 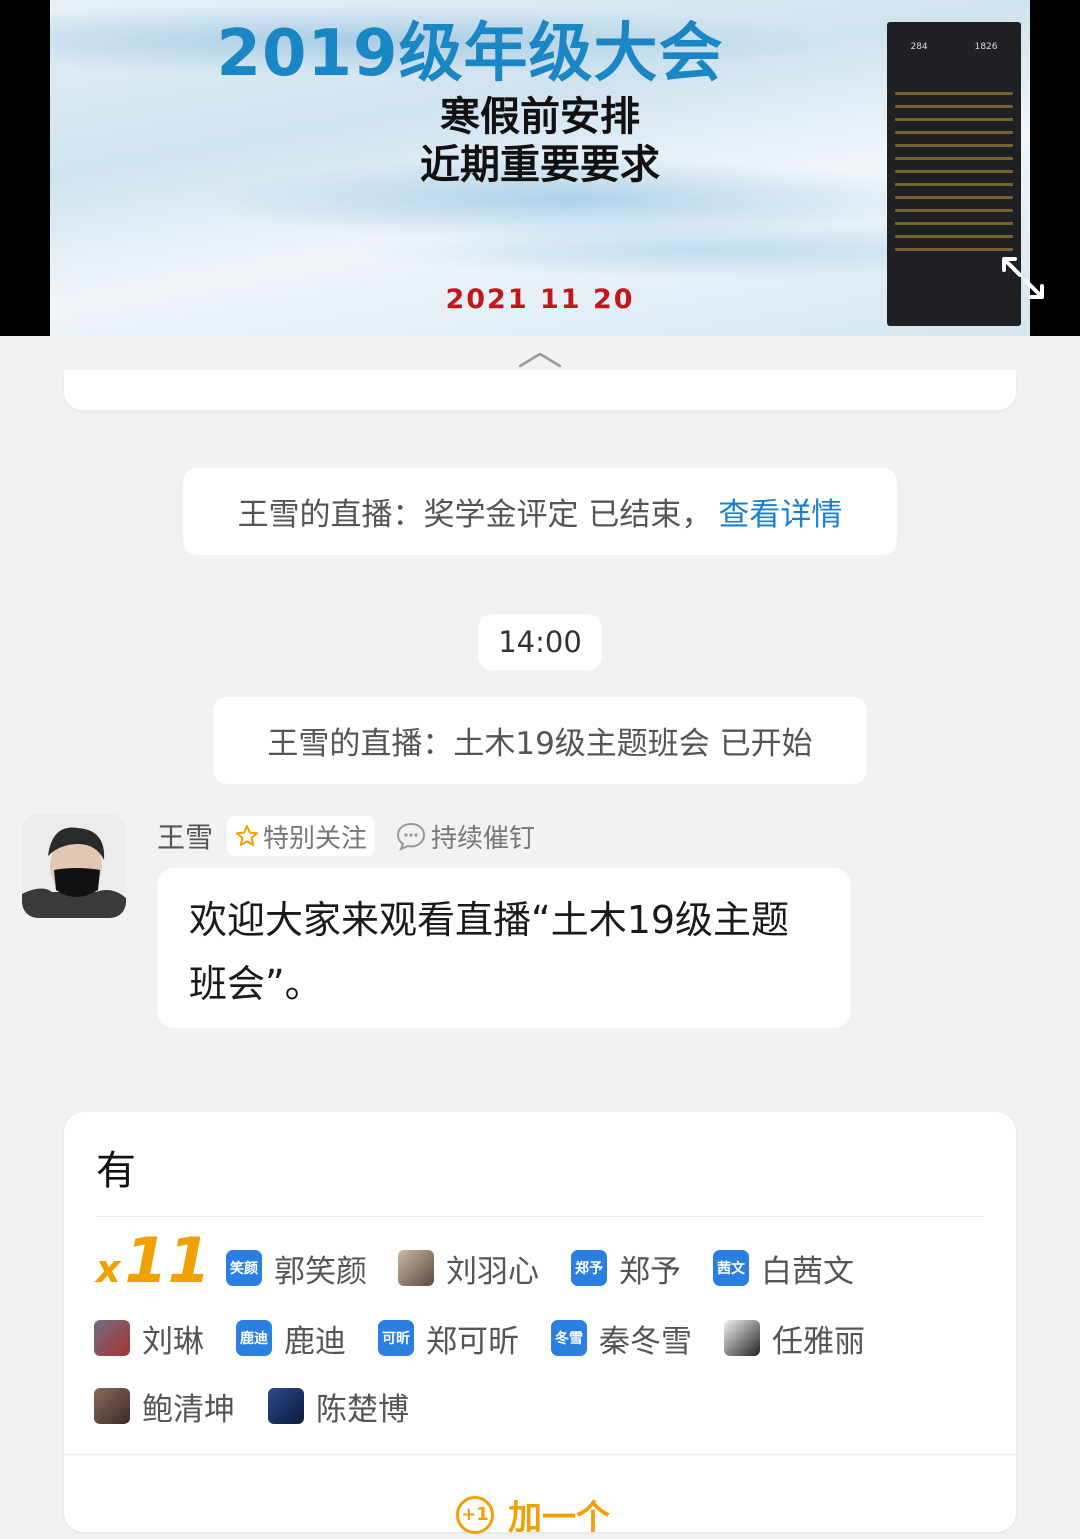 I want to click on slide-title: 2019级年级大会, so click(x=470, y=54).